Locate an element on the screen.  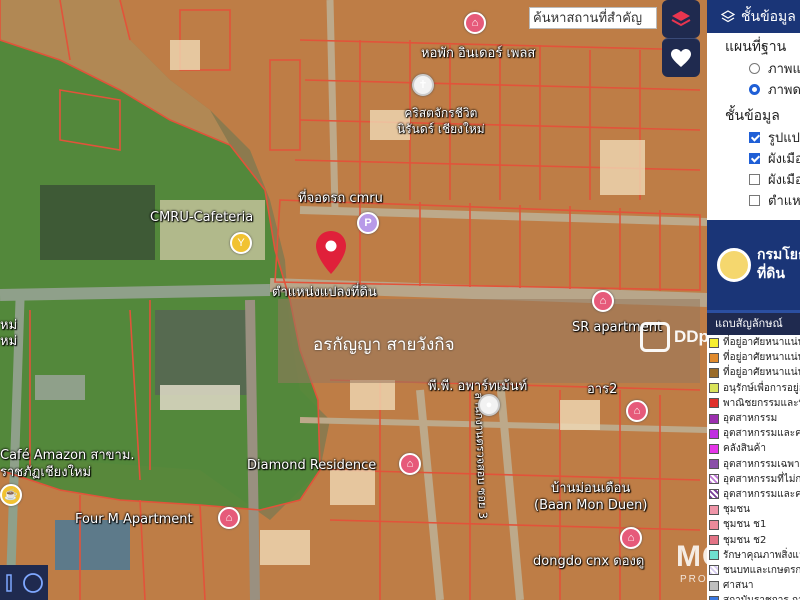
poi-row2: ⌂ is located at coordinates (637, 411).